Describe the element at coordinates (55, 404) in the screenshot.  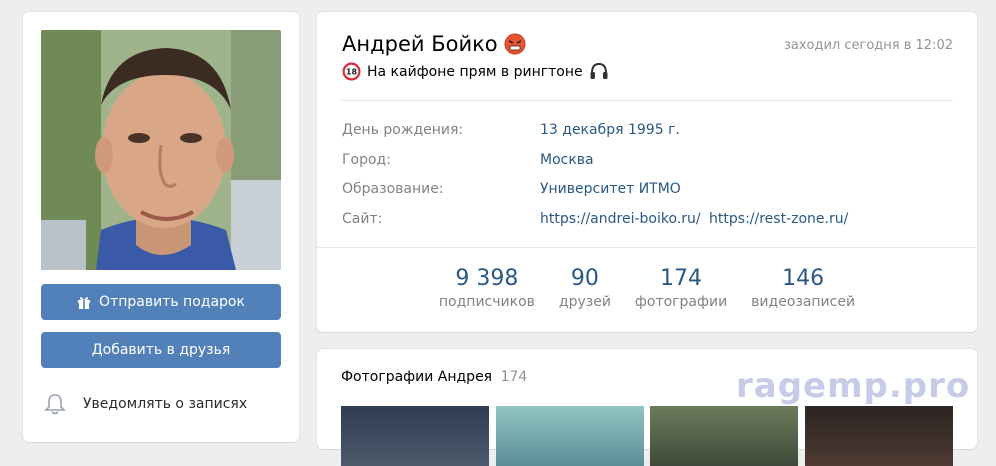
I see `bell-icon` at that location.